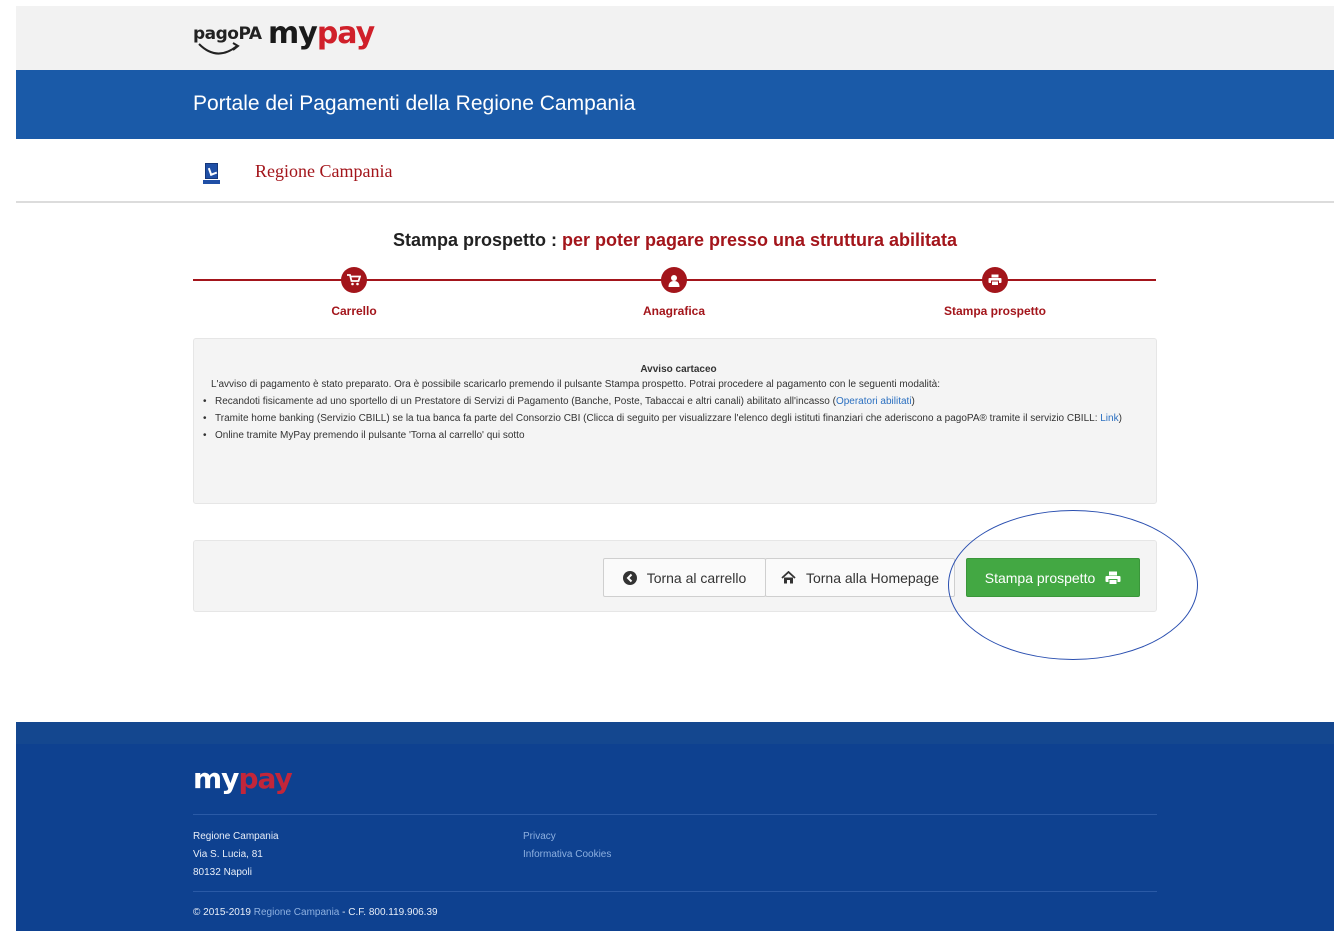 This screenshot has height=931, width=1334. I want to click on cart-icon, so click(354, 280).